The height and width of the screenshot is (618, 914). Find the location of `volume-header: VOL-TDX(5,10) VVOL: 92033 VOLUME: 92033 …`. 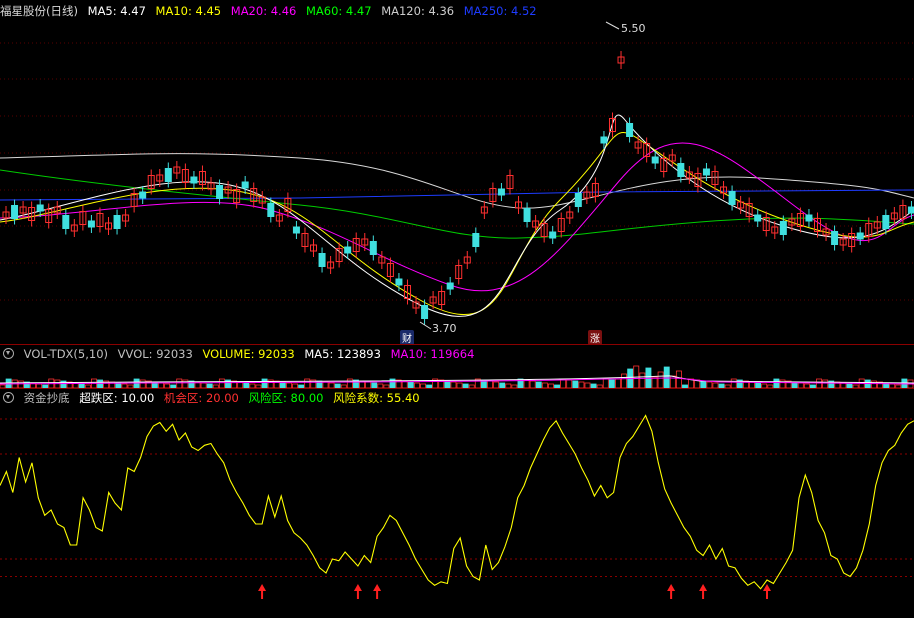

volume-header: VOL-TDX(5,10) VVOL: 92033 VOLUME: 92033 … is located at coordinates (240, 354).